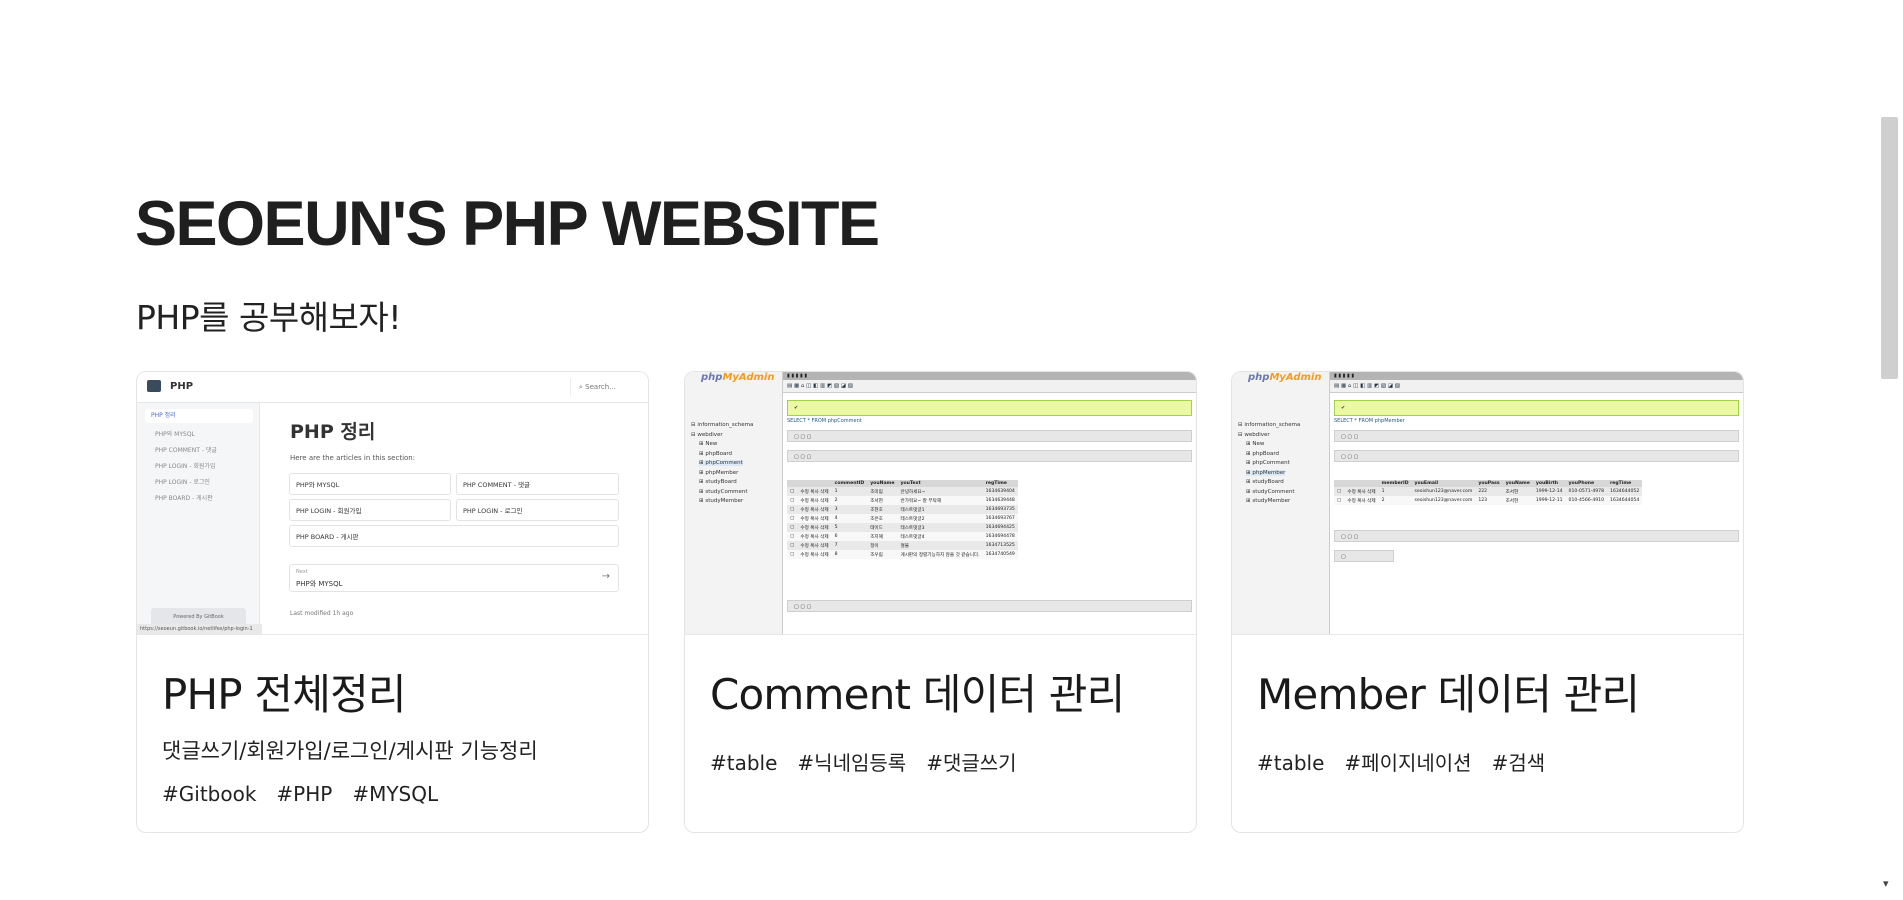 This screenshot has height=900, width=1903. Describe the element at coordinates (269, 317) in the screenshot. I see `site-subtitle: PHP를 공부해보자!` at that location.